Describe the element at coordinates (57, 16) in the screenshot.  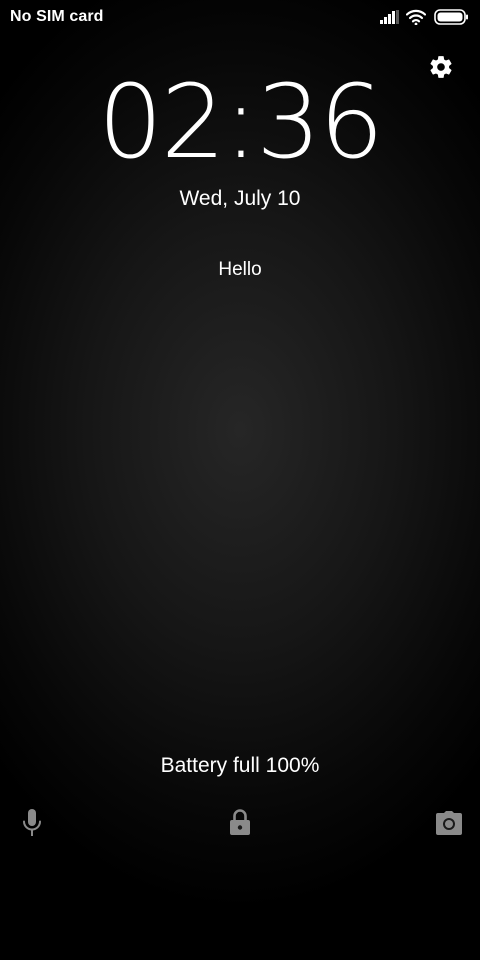
I see `carrier-label: No SIM card` at that location.